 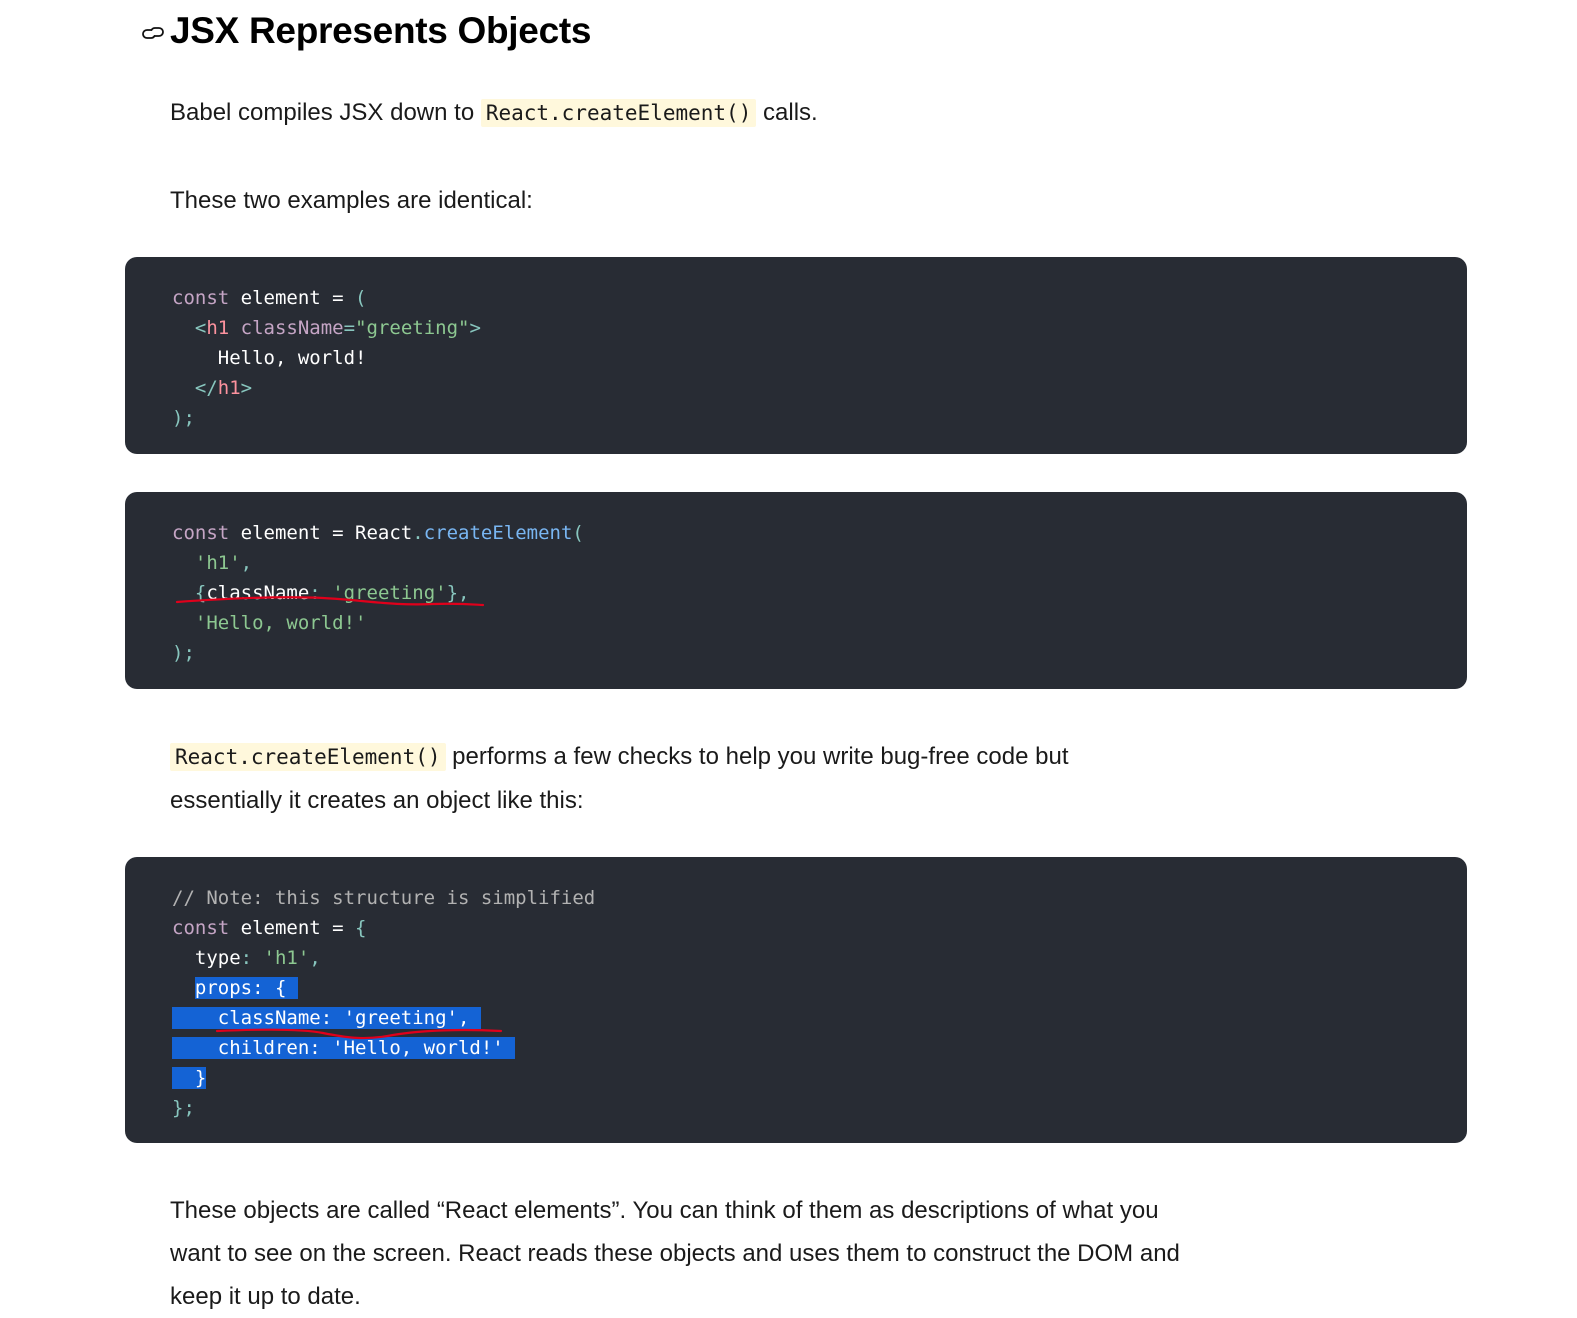 I want to click on selected-code-token: children: 'Hello, world!', so click(x=355, y=1048).